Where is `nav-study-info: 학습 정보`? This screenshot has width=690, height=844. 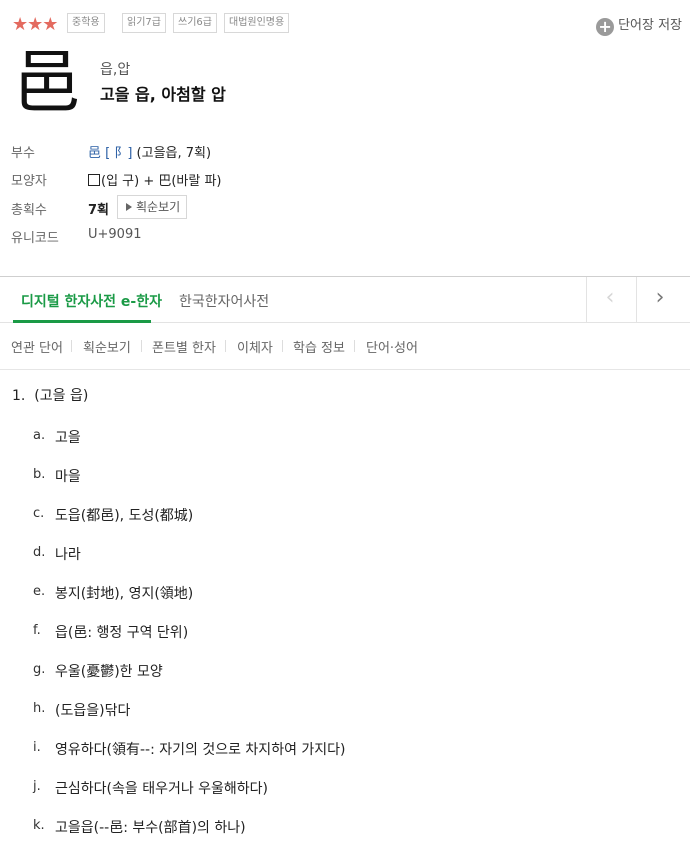 nav-study-info: 학습 정보 is located at coordinates (319, 346).